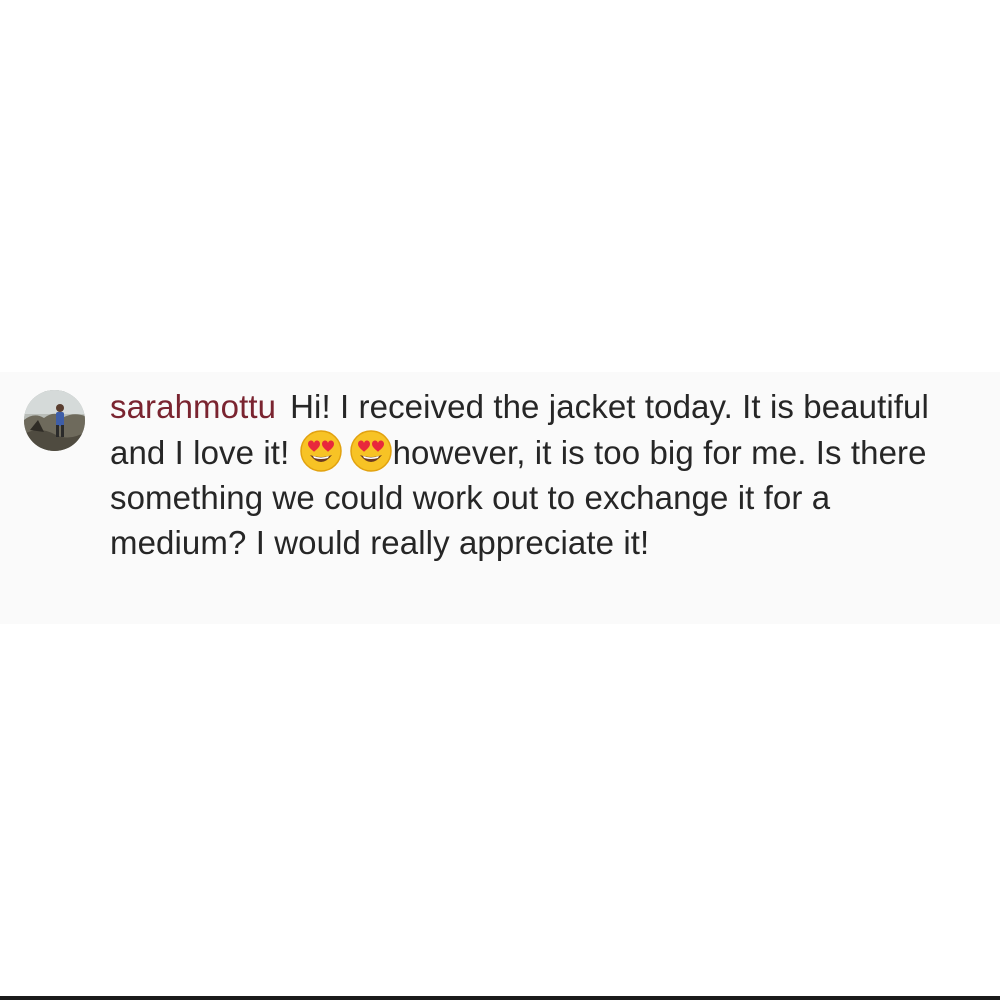 Image resolution: width=1000 pixels, height=1000 pixels. Describe the element at coordinates (193, 406) in the screenshot. I see `comment-username: sarahmottu` at that location.